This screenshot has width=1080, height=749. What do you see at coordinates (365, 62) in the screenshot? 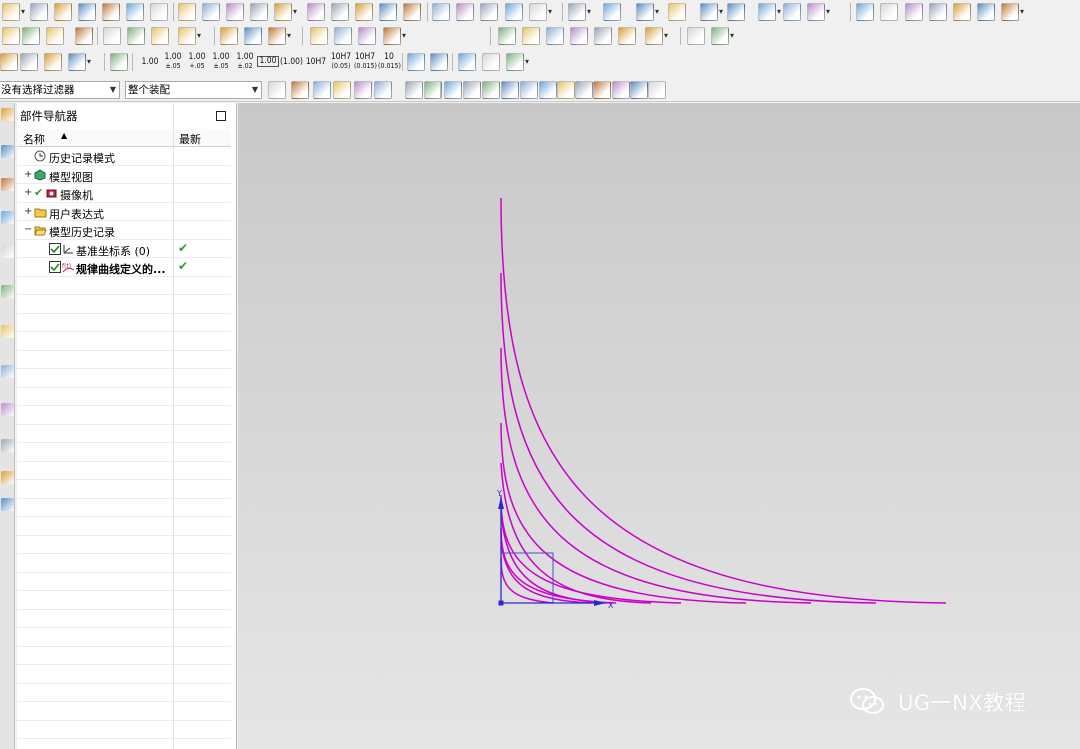
I see `dimension-style-button: 10H7 (0.015)` at bounding box center [365, 62].